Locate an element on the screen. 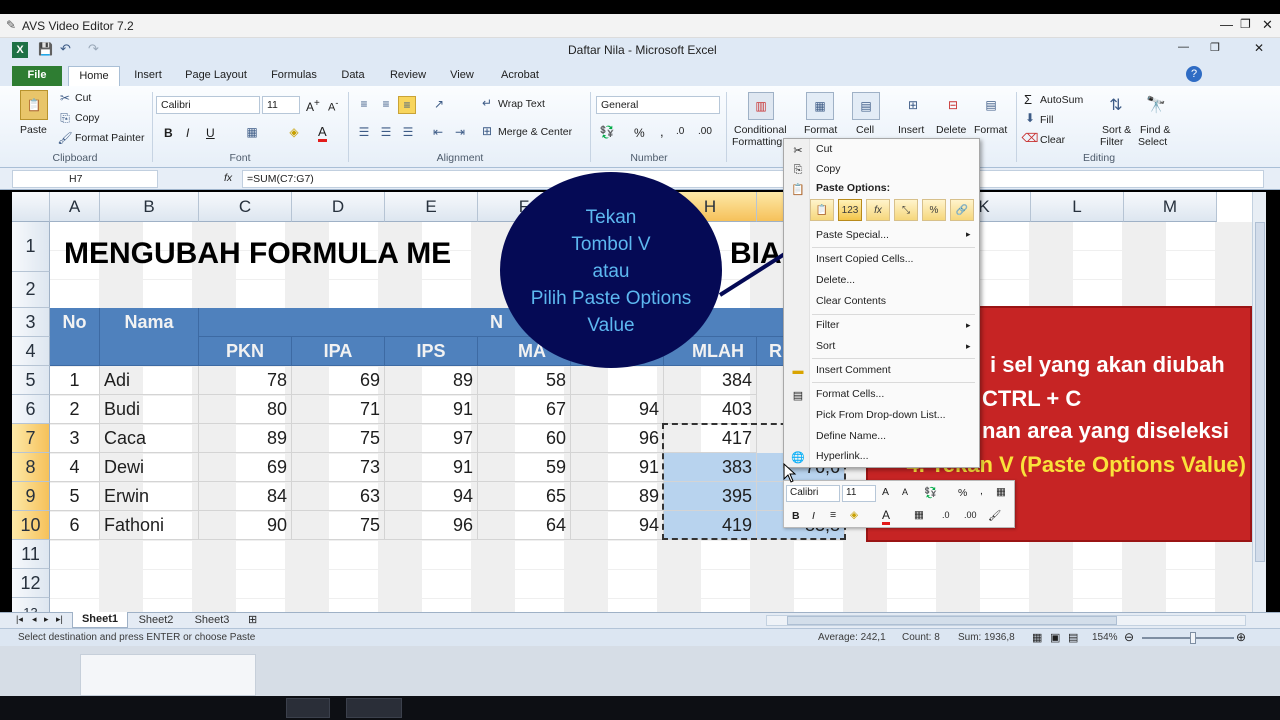 Image resolution: width=1280 pixels, height=720 pixels. column-header-d: D is located at coordinates (338, 207).